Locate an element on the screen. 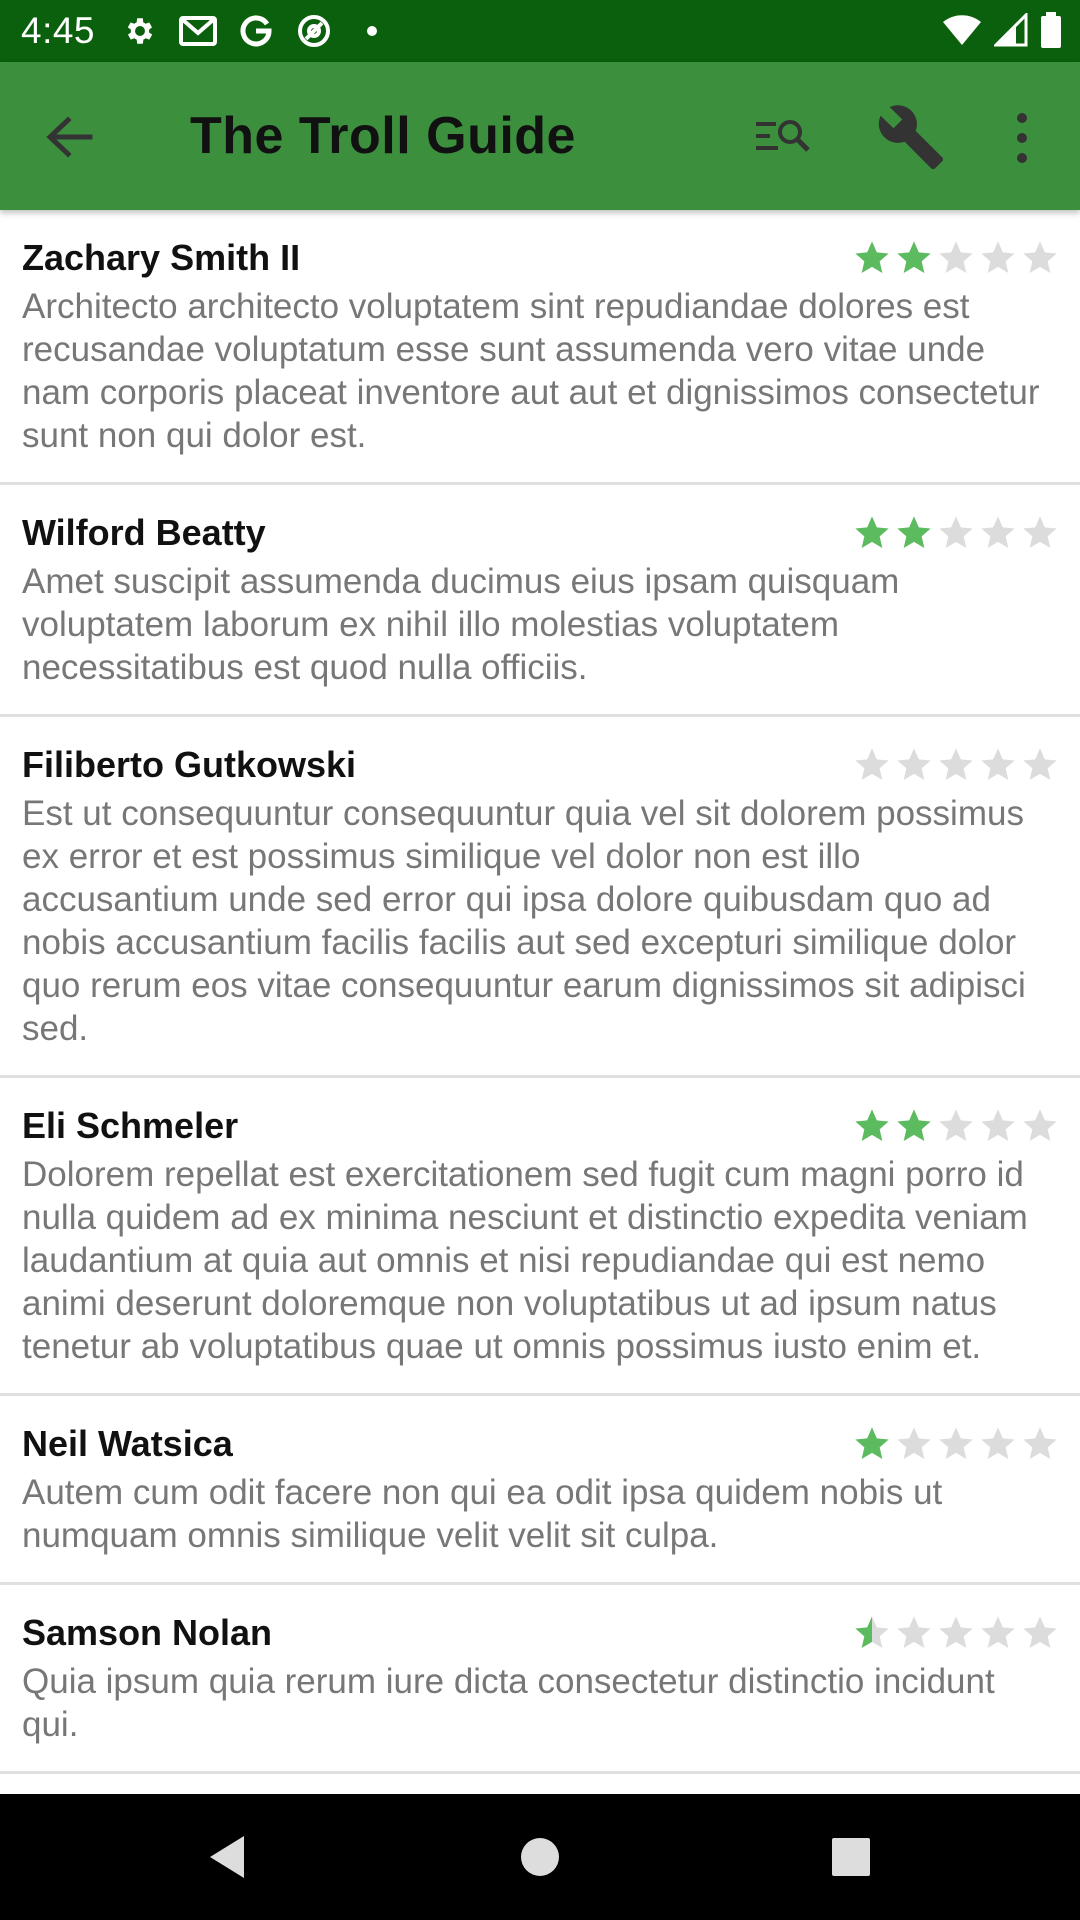 This screenshot has height=1920, width=1080. back-button is located at coordinates (70, 137).